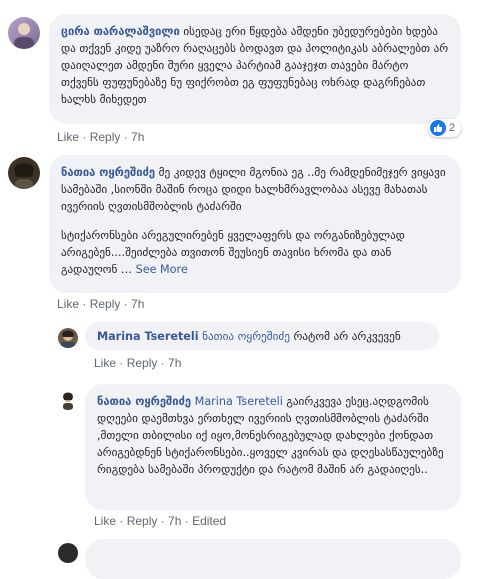 This screenshot has width=492, height=579. I want to click on comment-actions: Like · Reply · 7h · Edited, so click(160, 521).